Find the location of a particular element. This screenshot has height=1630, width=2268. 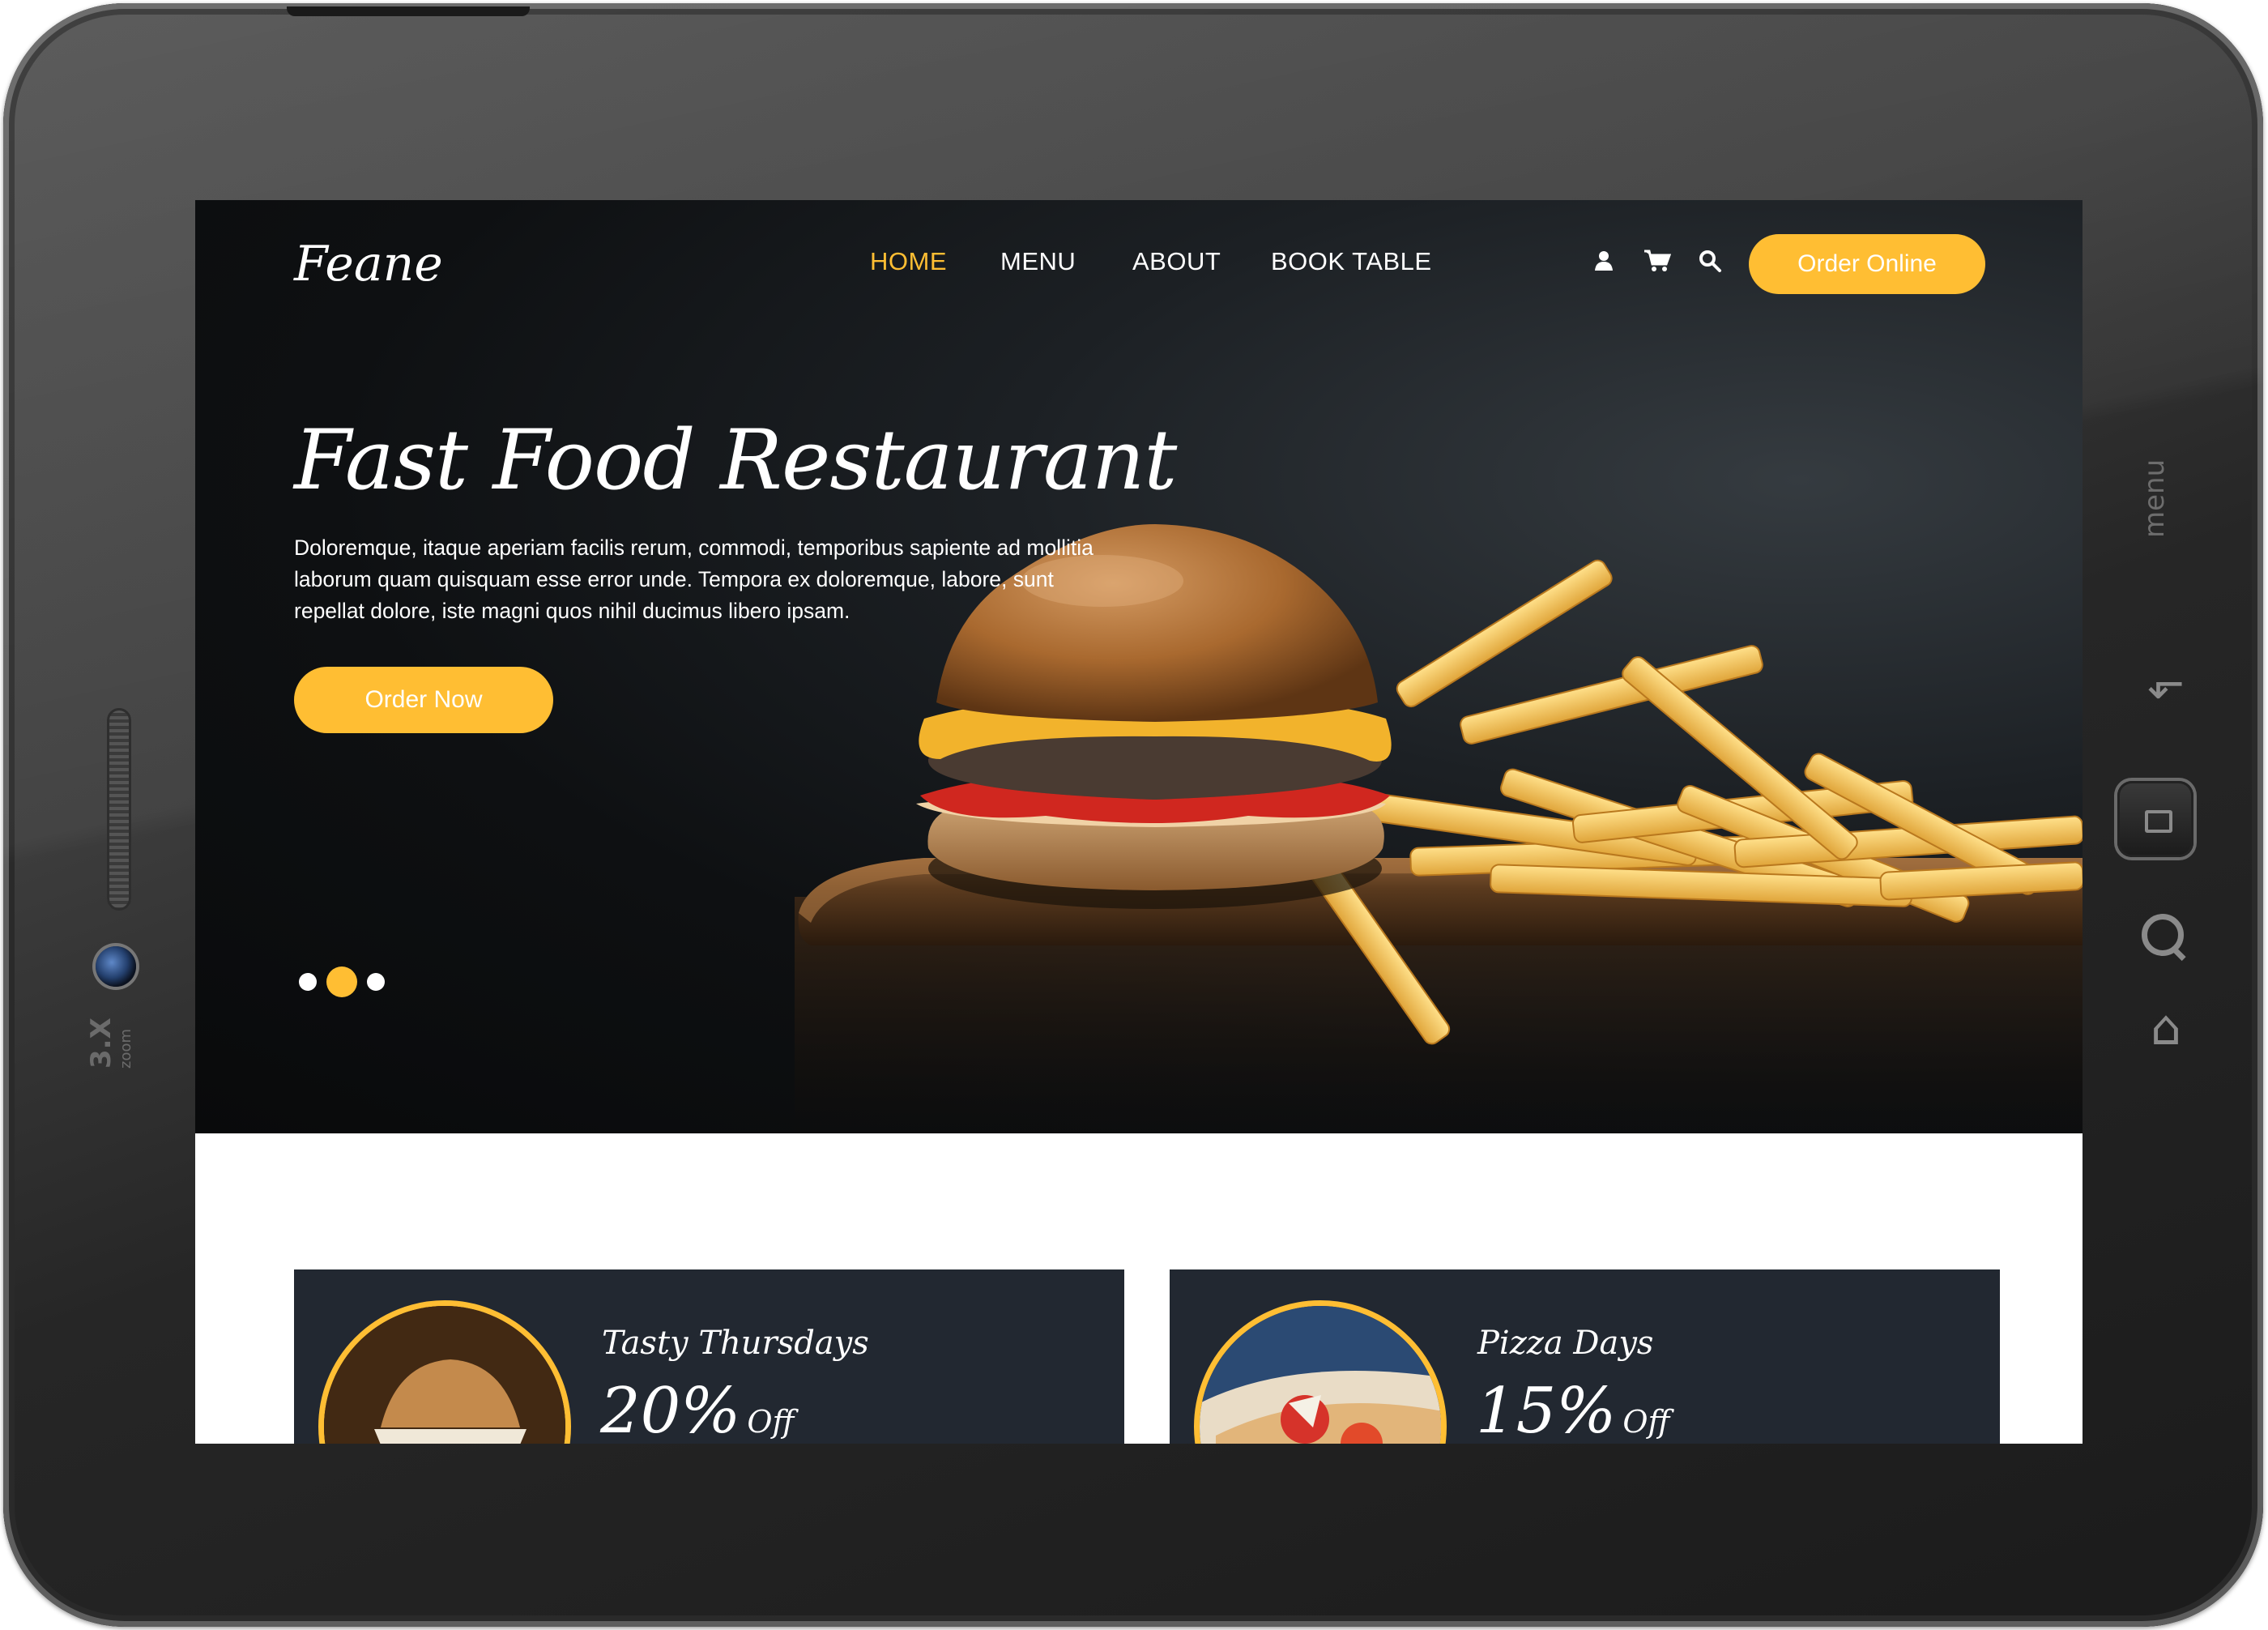

zoom-label-small: zoom is located at coordinates (125, 1048).